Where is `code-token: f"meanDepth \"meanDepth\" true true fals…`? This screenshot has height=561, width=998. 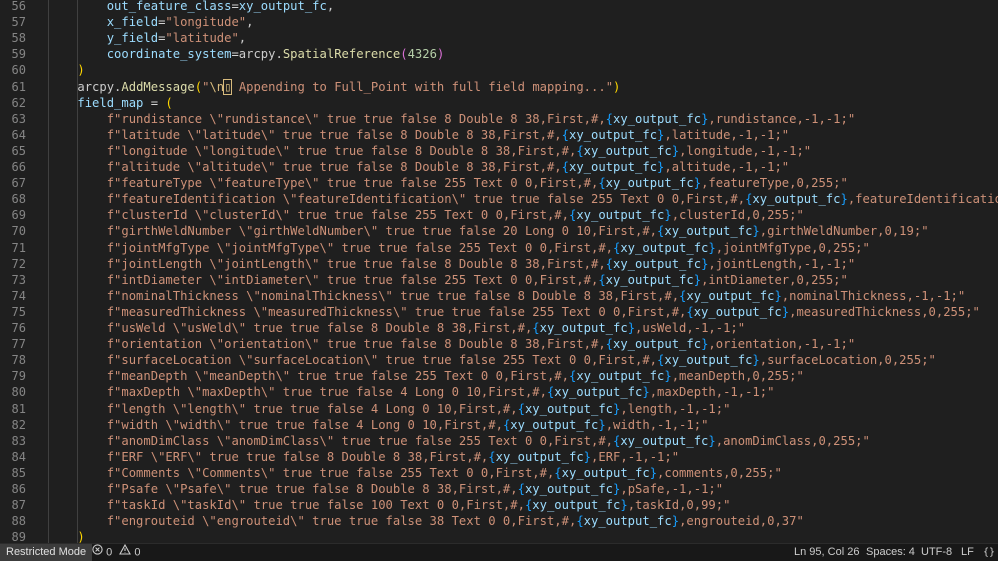 code-token: f"meanDepth \"meanDepth\" true true fals… is located at coordinates (337, 376).